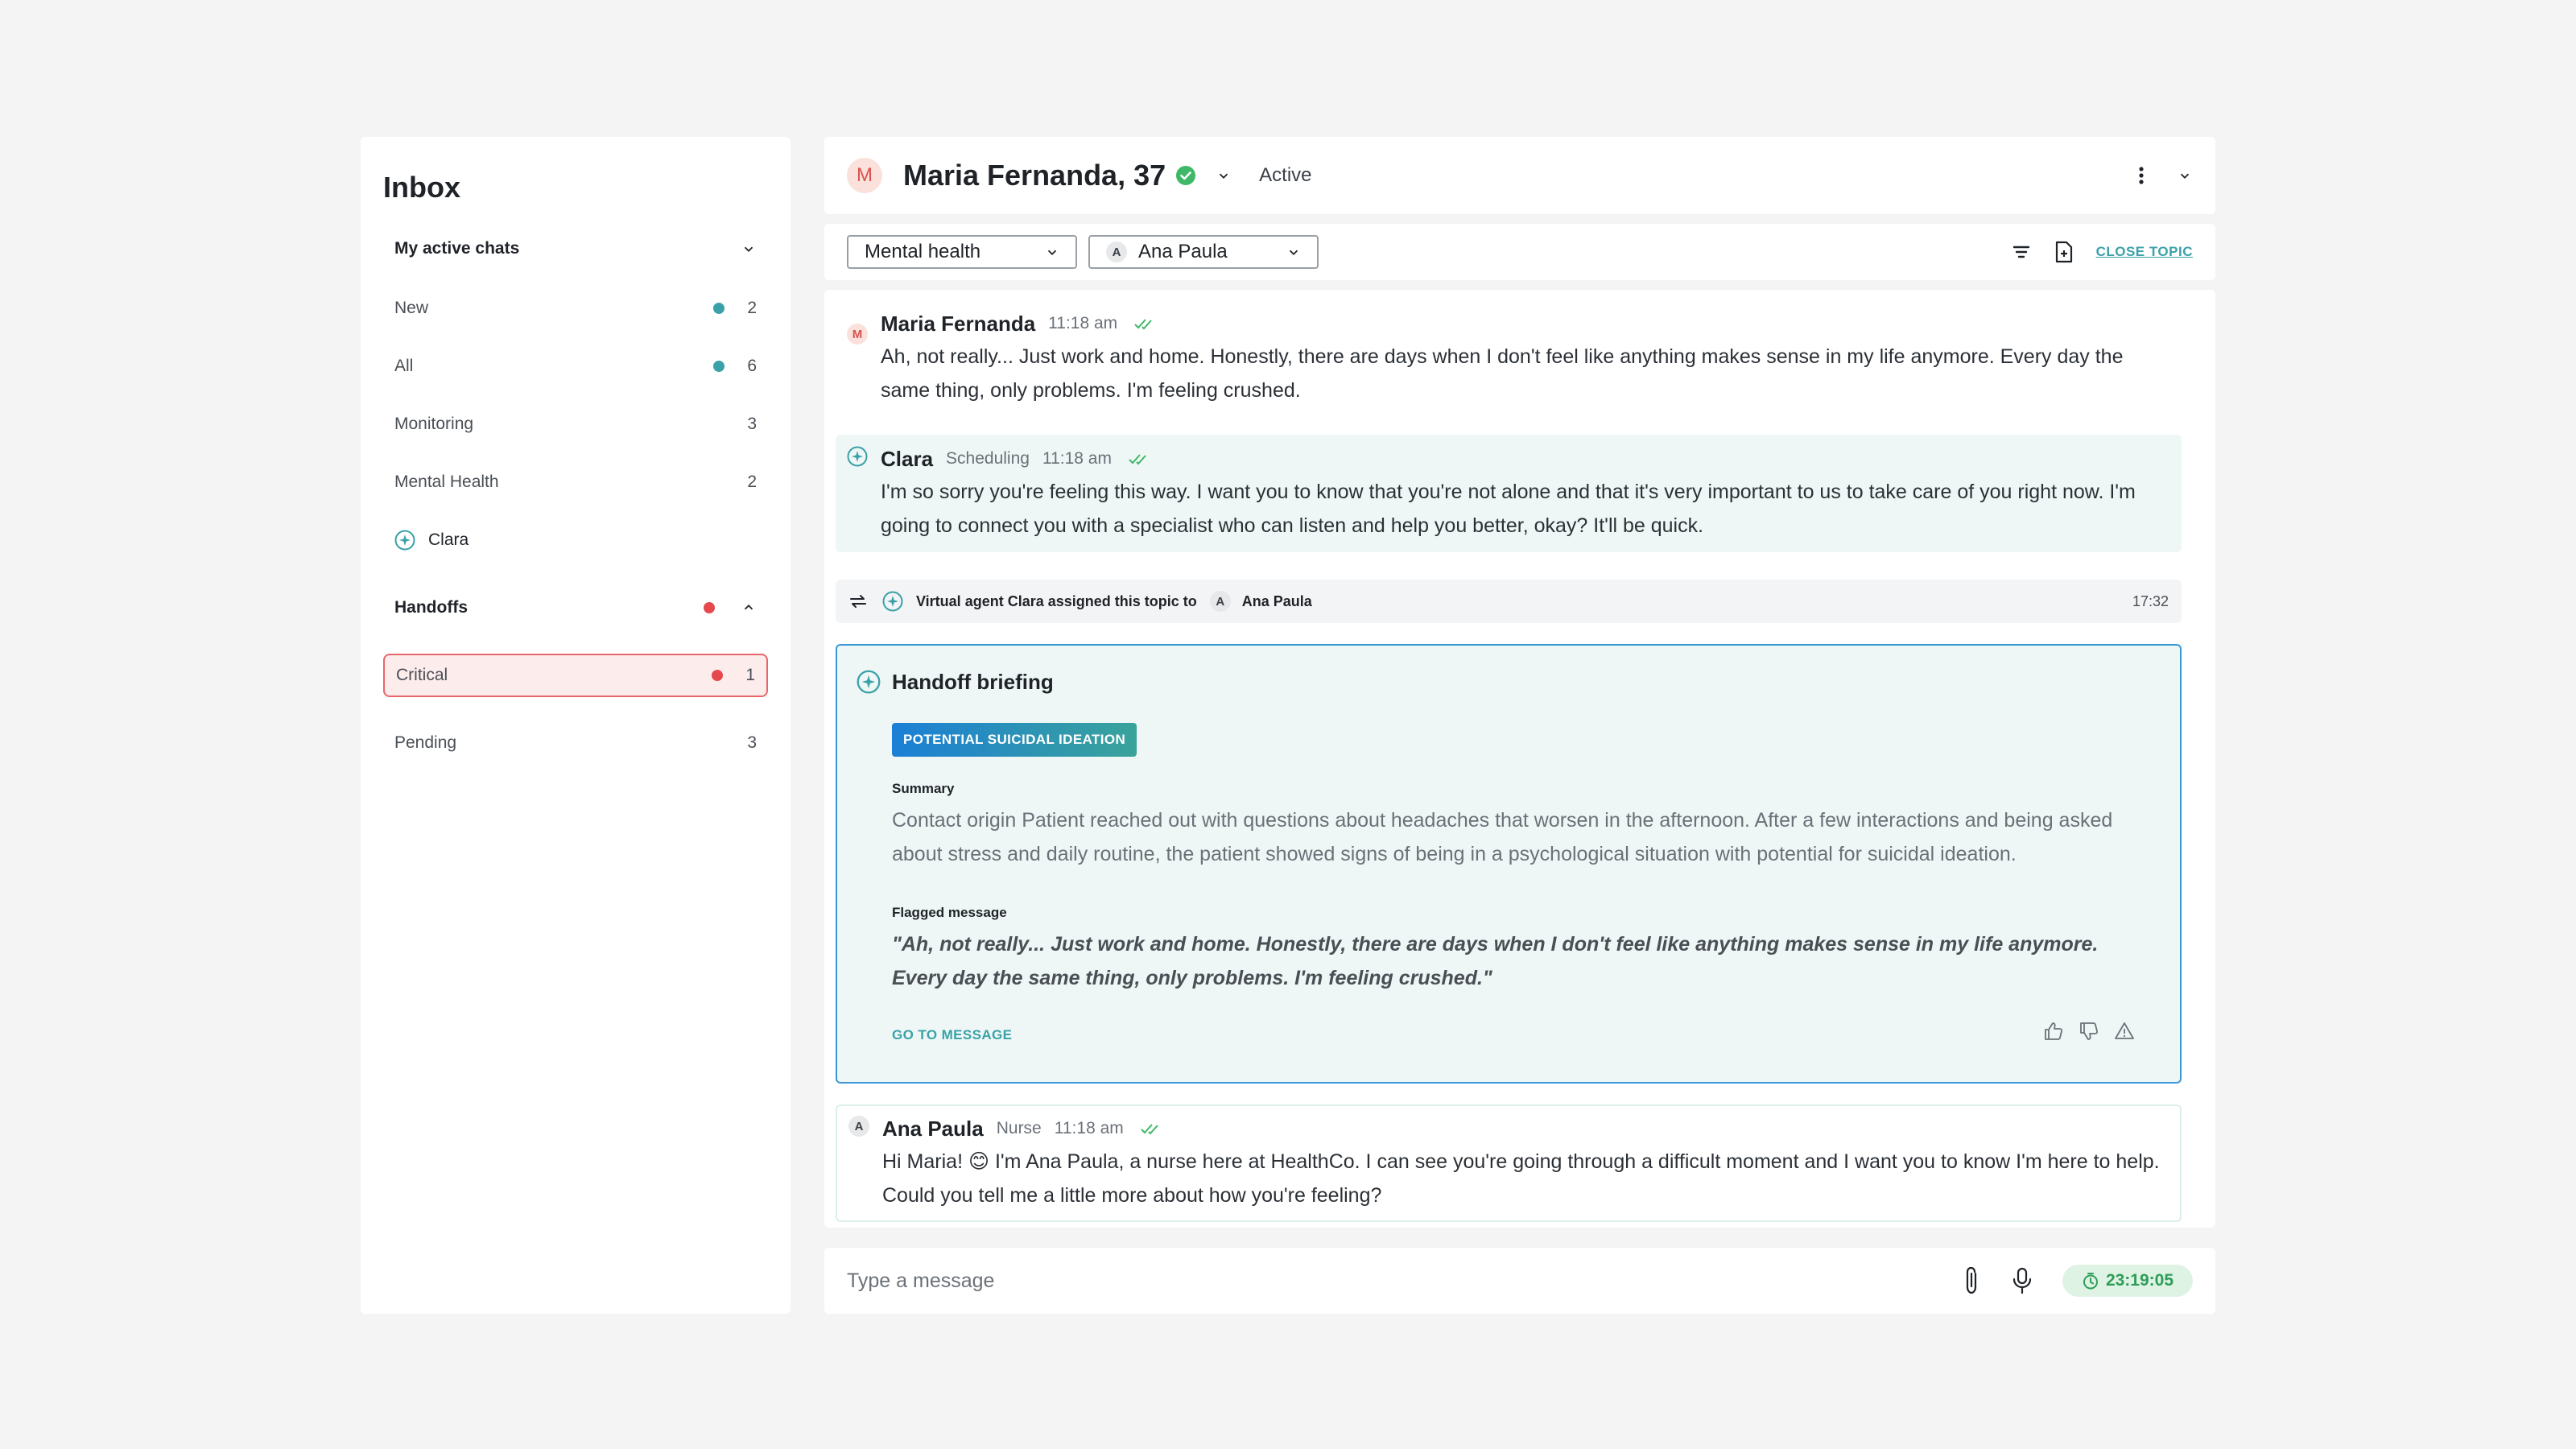 The width and height of the screenshot is (2576, 1449). What do you see at coordinates (446, 482) in the screenshot?
I see `sidebar-item-label: Mental Health` at bounding box center [446, 482].